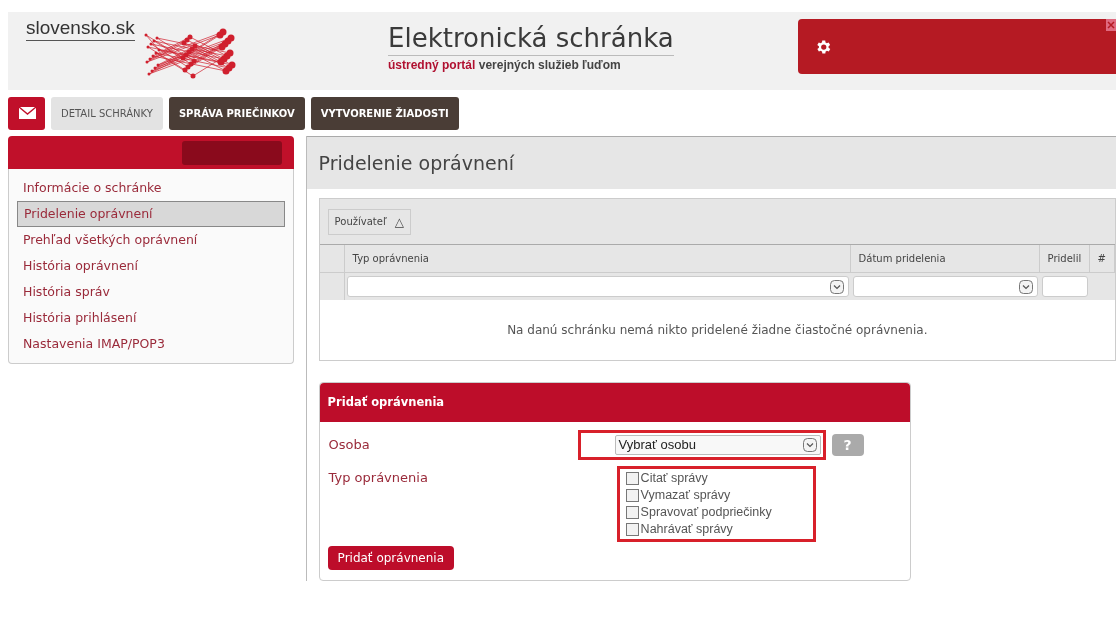 The height and width of the screenshot is (619, 1116). What do you see at coordinates (151, 292) in the screenshot?
I see `sidebar-link: História správ` at bounding box center [151, 292].